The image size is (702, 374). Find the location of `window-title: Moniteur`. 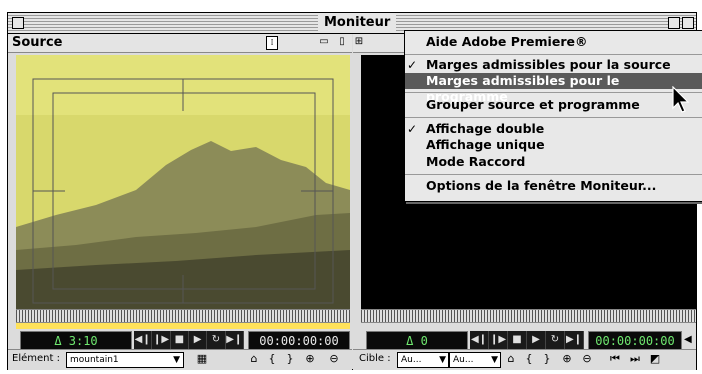

window-title: Moniteur is located at coordinates (357, 23).